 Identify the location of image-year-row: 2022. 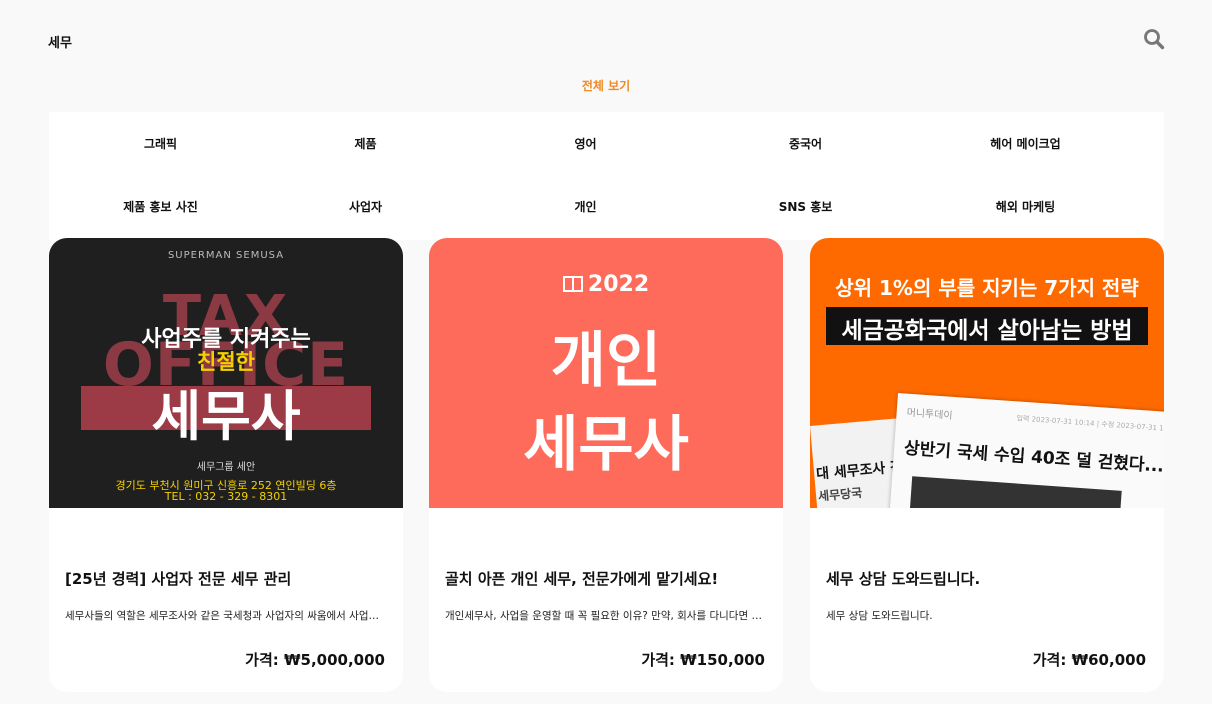
(606, 284).